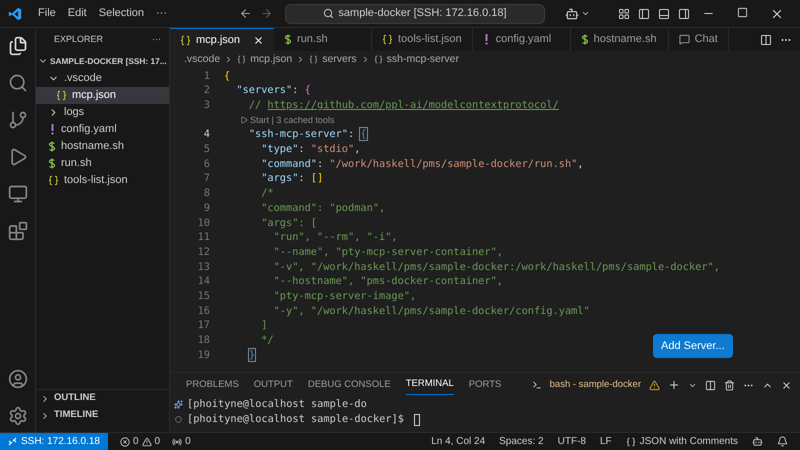  I want to click on editor-tab: hostname.sh, so click(619, 39).